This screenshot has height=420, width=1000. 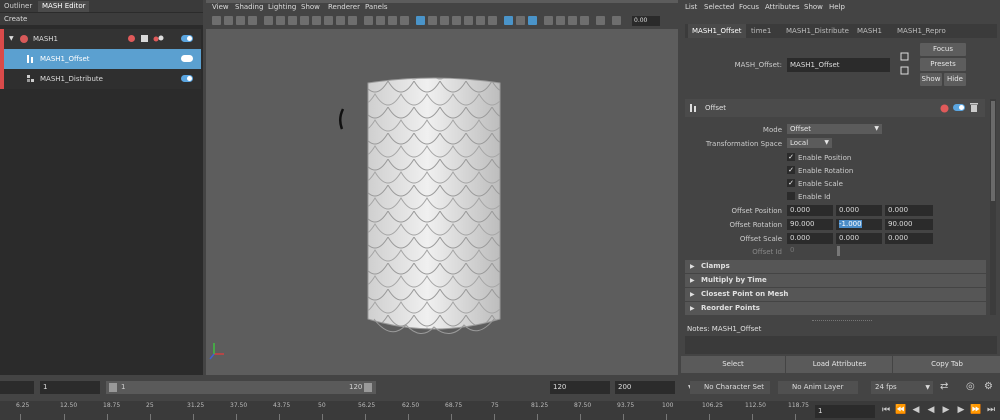 I want to click on step-back-key-icon: ⏪, so click(x=901, y=410).